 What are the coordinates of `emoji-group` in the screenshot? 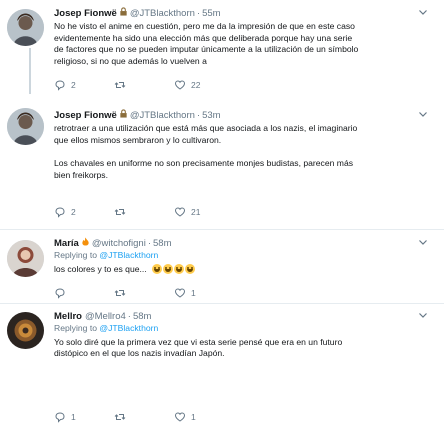 It's located at (174, 268).